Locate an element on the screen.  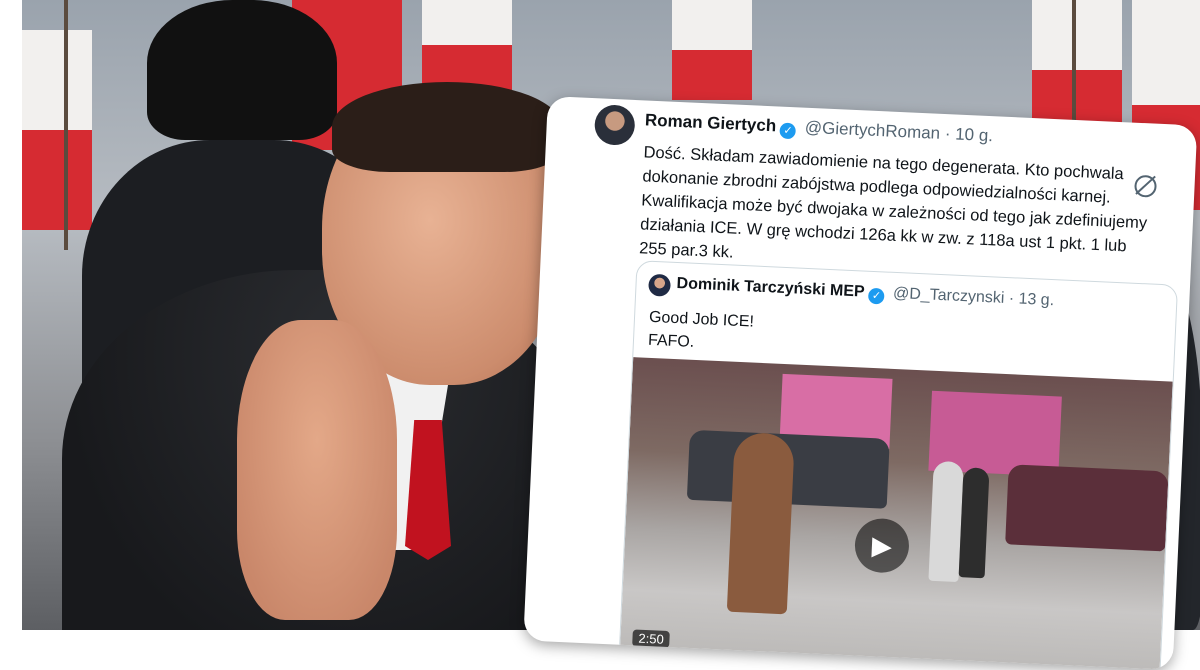
tweet-timestamp: 10 g. is located at coordinates (974, 135).